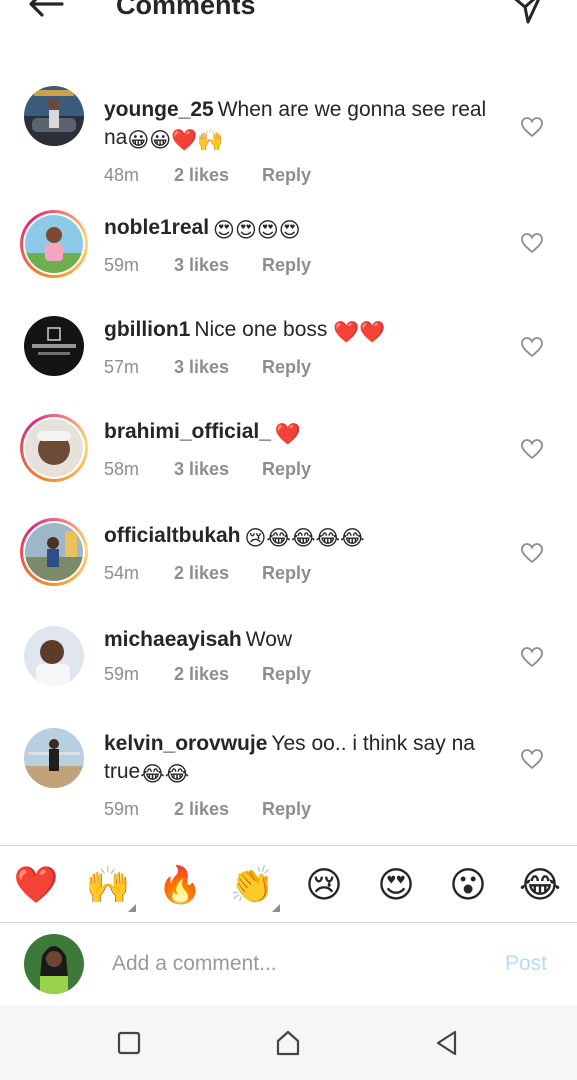 The image size is (577, 1080). I want to click on quick-emoji-bar: ❤️ 🙌 🔥 👏 😢 😍 😮 😂, so click(288, 884).